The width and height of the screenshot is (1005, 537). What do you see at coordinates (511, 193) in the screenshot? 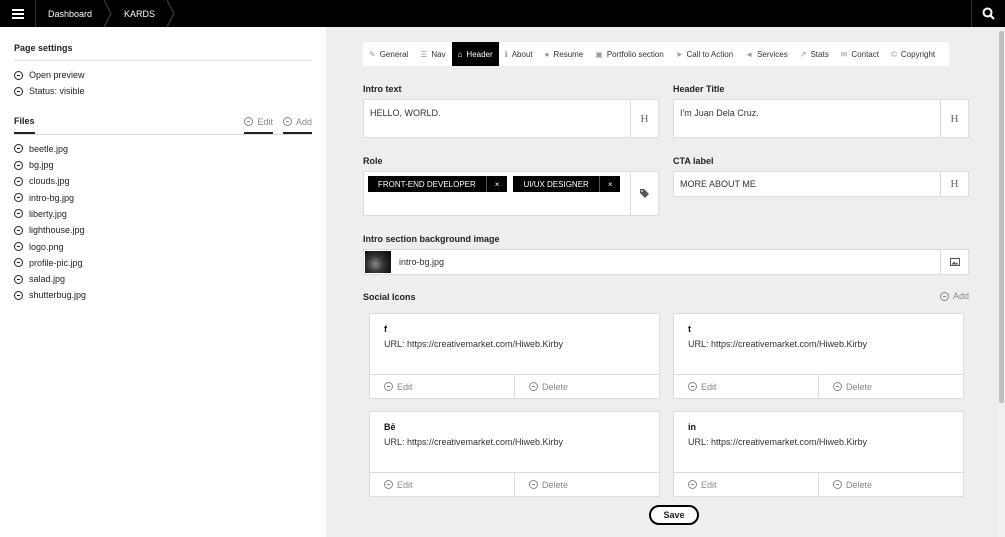
I see `role-field: FRONT-END DEVELOPER × UI/UX DESIGNER ×` at bounding box center [511, 193].